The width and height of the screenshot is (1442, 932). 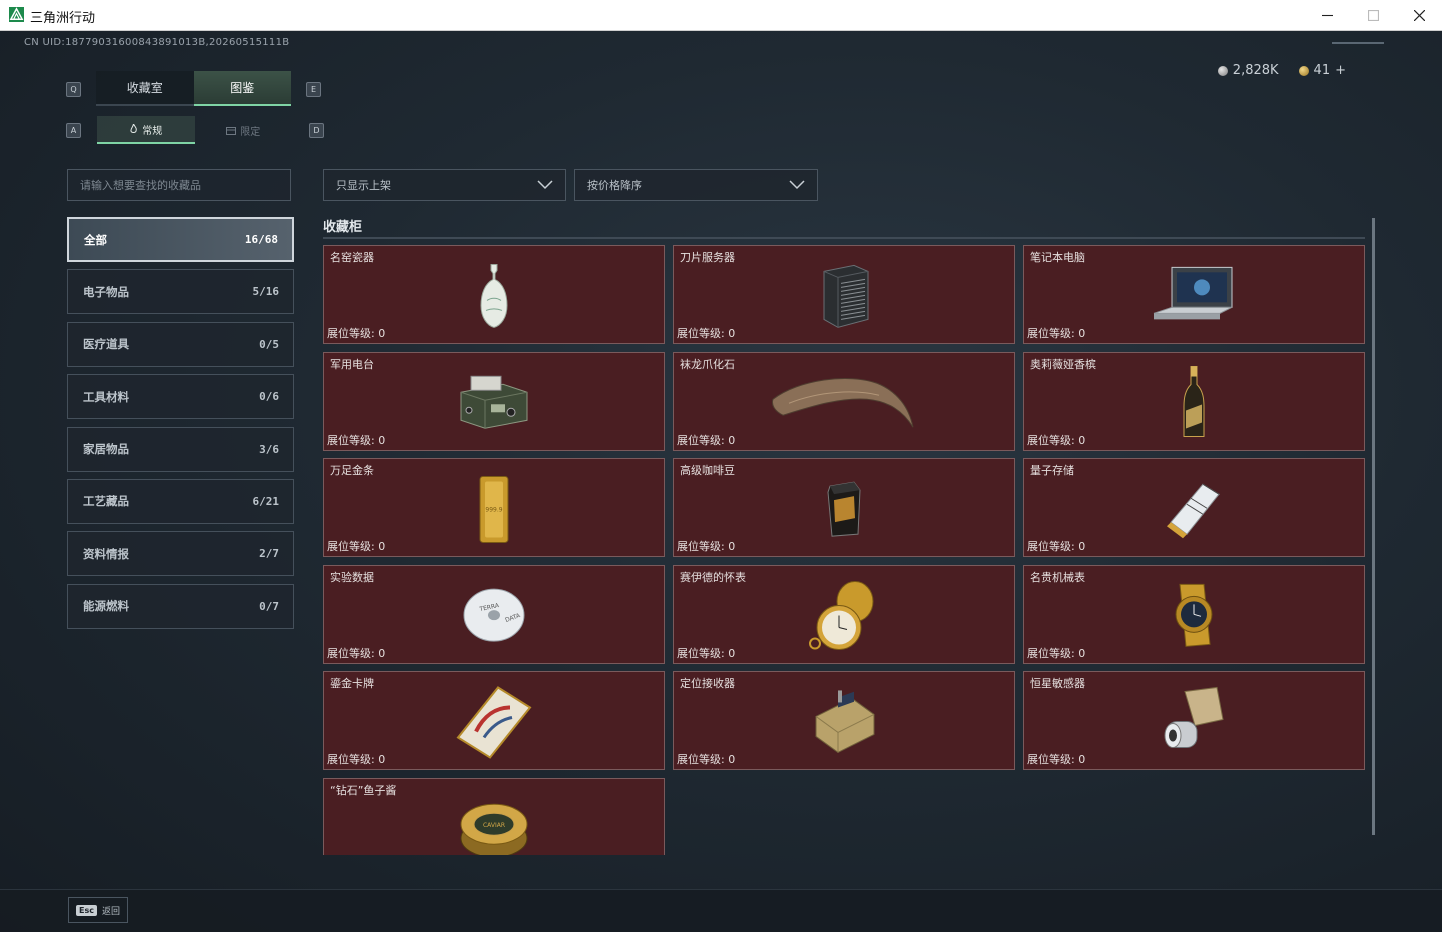 What do you see at coordinates (707, 683) in the screenshot?
I see `item-name: 定位接收器` at bounding box center [707, 683].